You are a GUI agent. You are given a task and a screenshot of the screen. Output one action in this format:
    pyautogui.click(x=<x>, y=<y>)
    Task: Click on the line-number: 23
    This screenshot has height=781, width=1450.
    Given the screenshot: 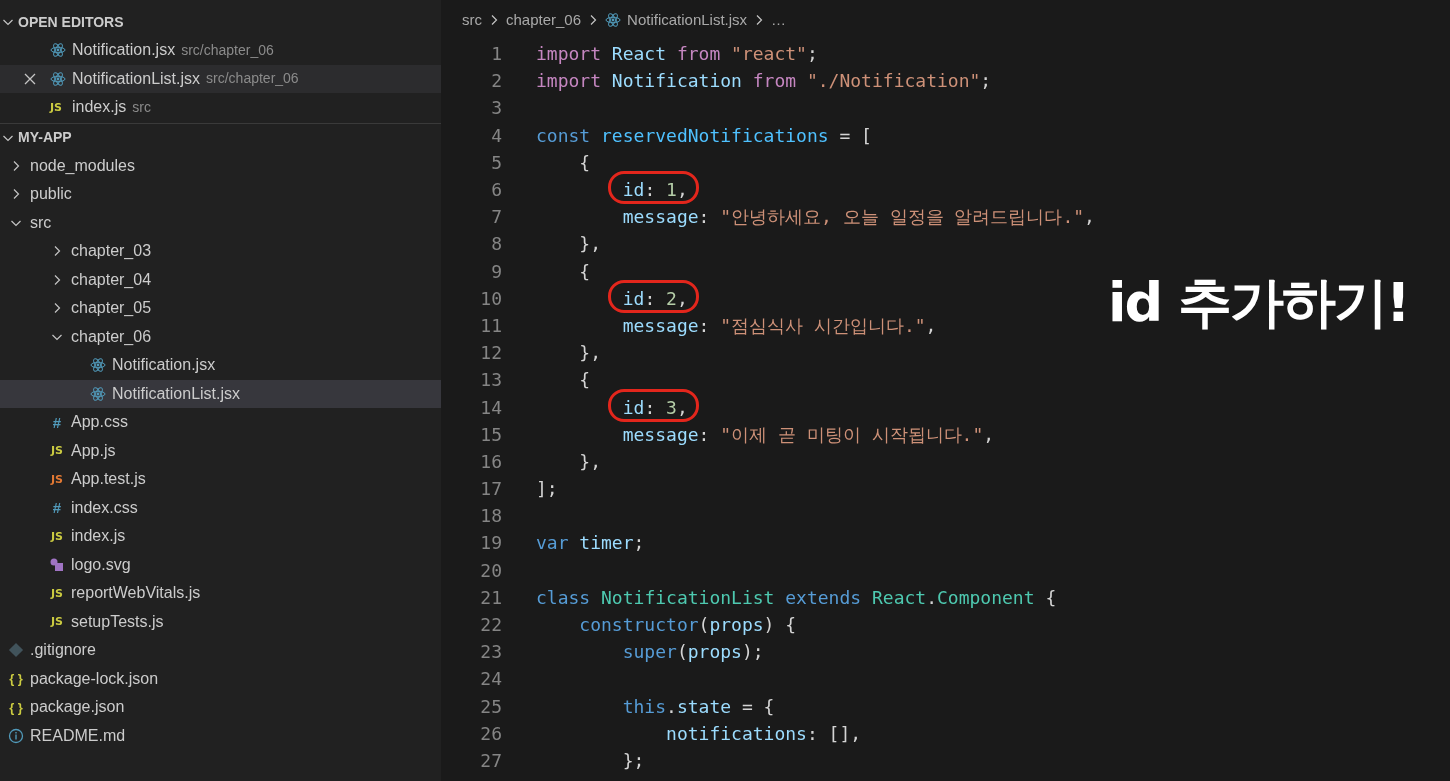 What is the action you would take?
    pyautogui.click(x=490, y=652)
    